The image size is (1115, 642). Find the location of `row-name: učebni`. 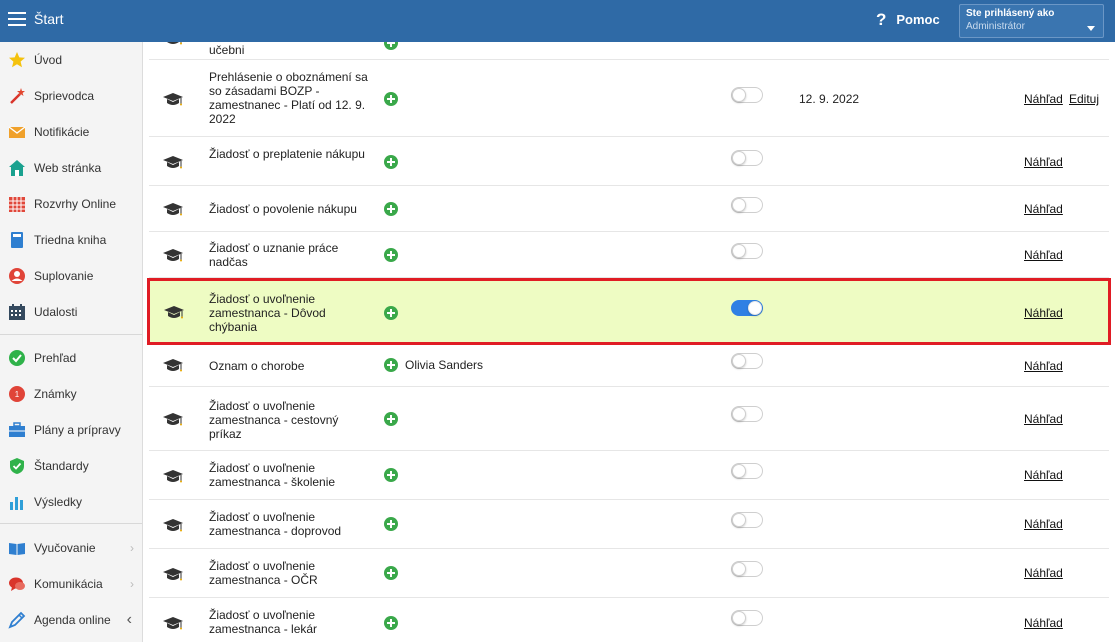

row-name: učebni is located at coordinates (227, 50).